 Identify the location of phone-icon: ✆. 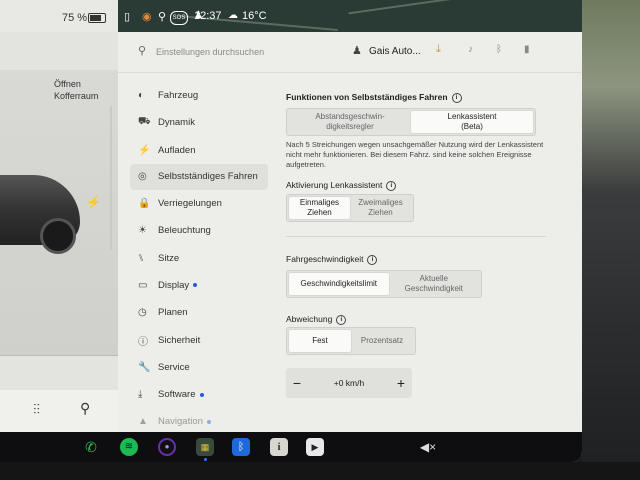
(91, 447).